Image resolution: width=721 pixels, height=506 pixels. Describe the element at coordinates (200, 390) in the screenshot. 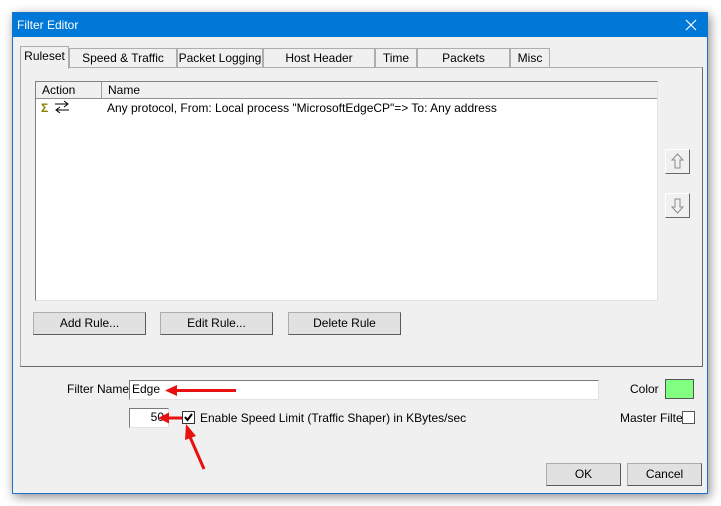

I see `annotation-arrow-filter-name` at that location.